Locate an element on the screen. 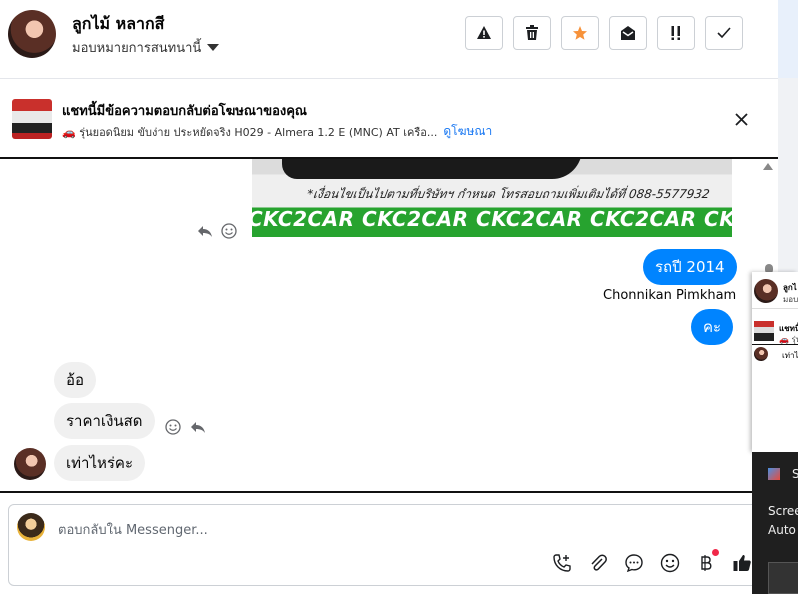  trash-icon is located at coordinates (532, 32).